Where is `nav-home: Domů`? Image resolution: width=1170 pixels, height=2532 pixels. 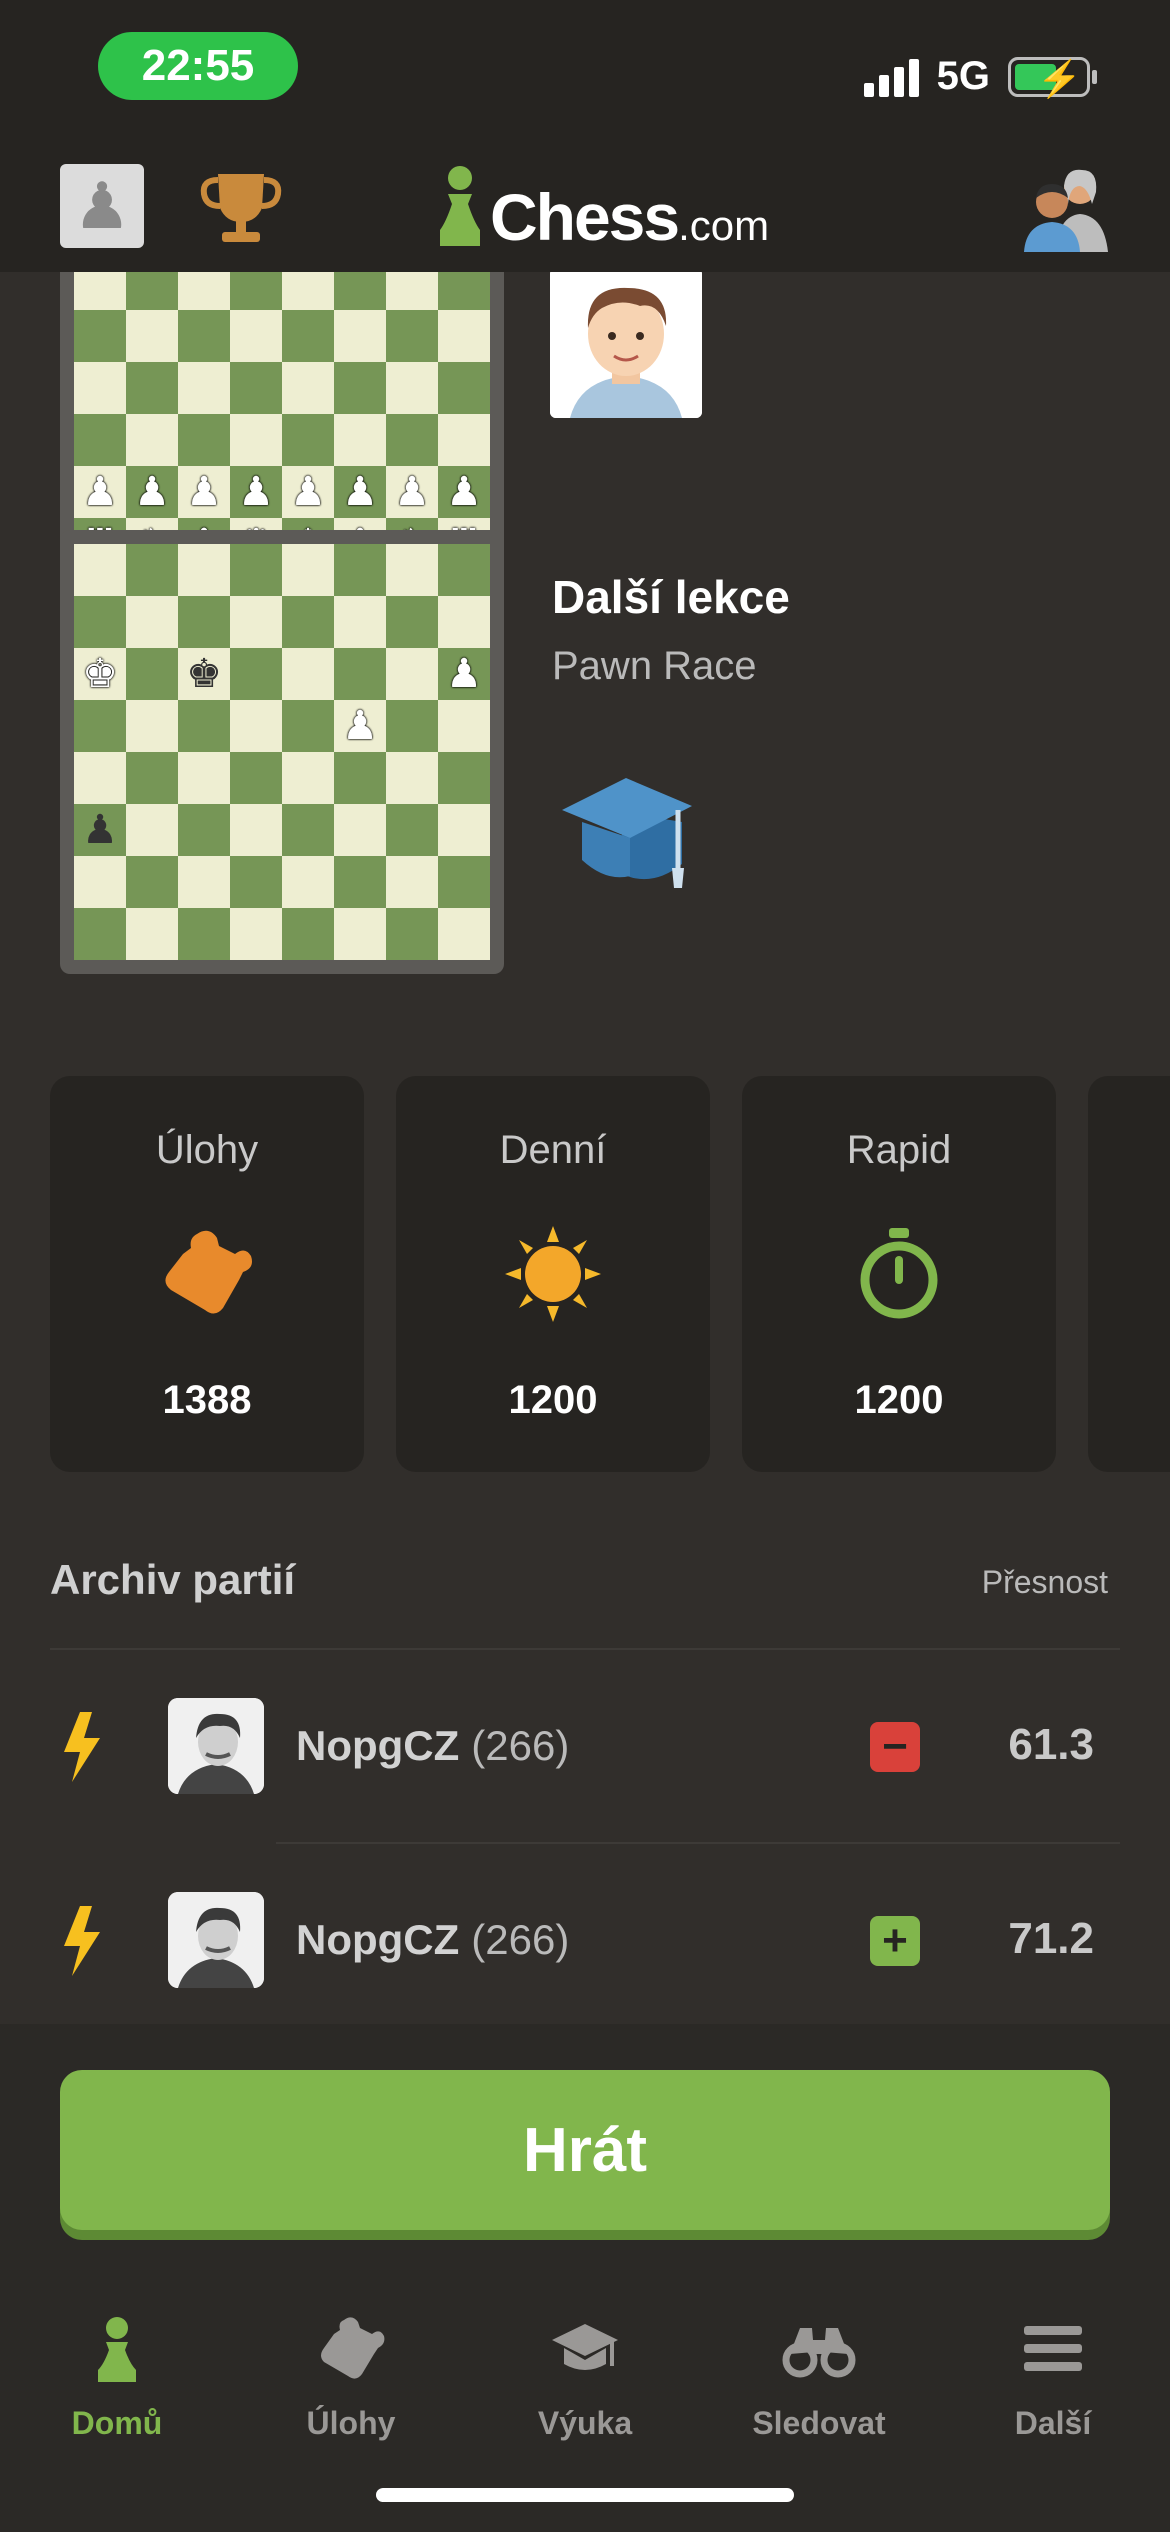 nav-home: Domů is located at coordinates (117, 2377).